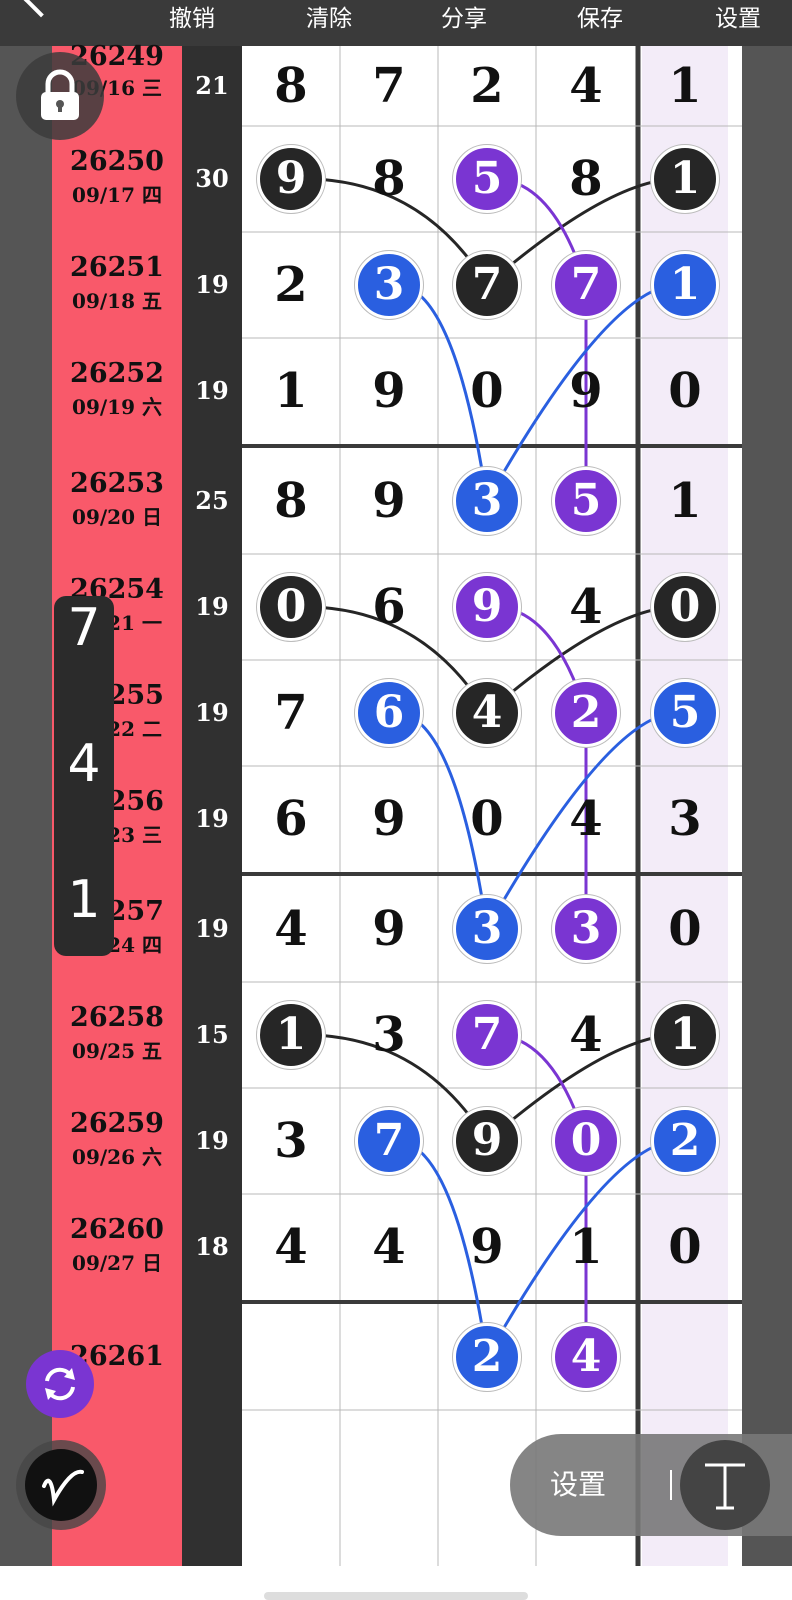  What do you see at coordinates (117, 179) in the screenshot?
I see `period-cell: 26250 09/17 四` at bounding box center [117, 179].